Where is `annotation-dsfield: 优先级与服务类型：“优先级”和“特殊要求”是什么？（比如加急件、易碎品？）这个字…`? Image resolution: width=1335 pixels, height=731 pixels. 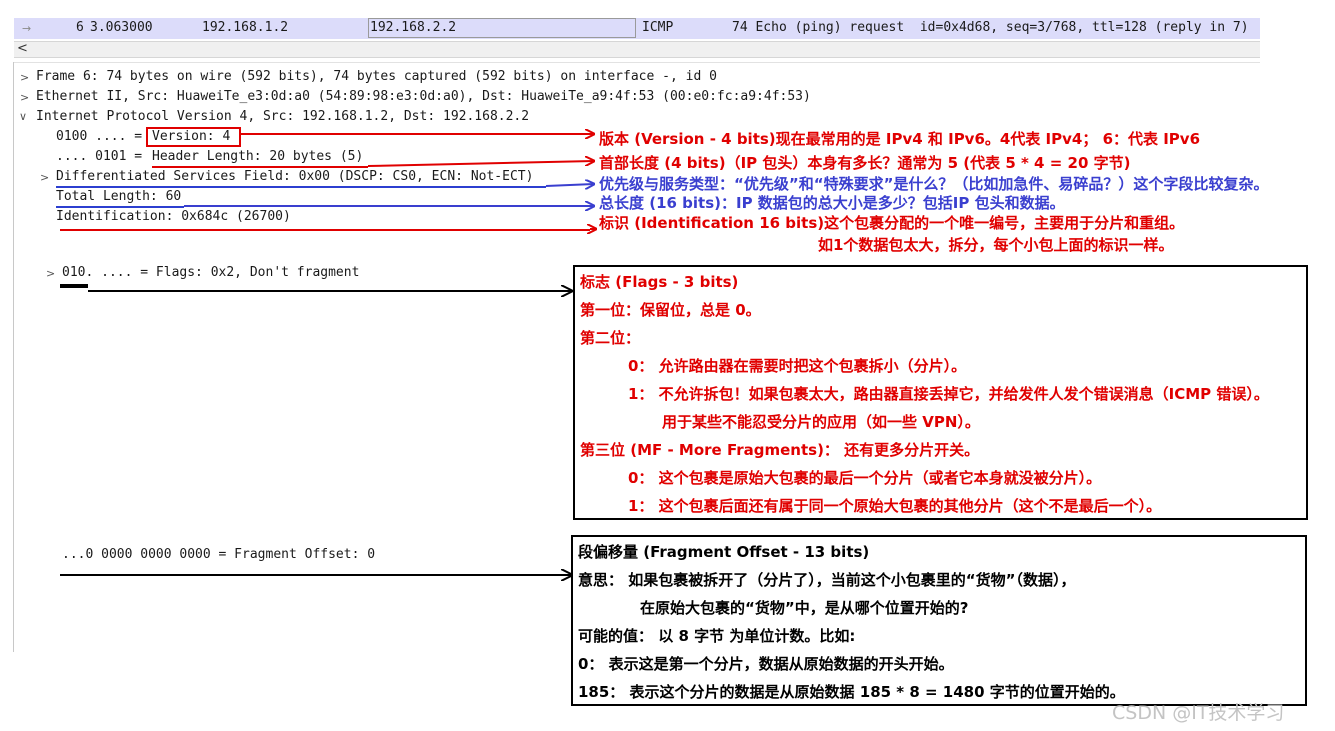
annotation-dsfield: 优先级与服务类型：“优先级”和“特殊要求”是什么？（比如加急件、易碎品？）这个字… is located at coordinates (934, 184).